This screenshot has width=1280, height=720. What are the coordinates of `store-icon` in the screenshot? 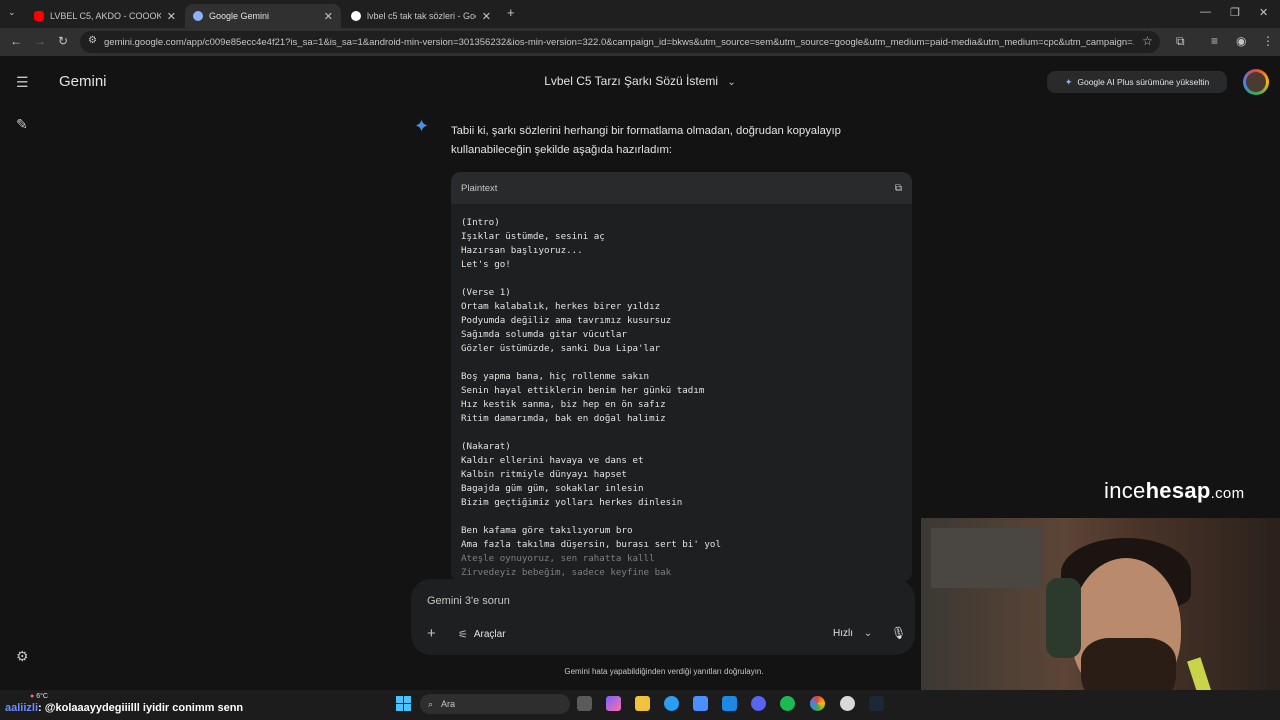 It's located at (700, 703).